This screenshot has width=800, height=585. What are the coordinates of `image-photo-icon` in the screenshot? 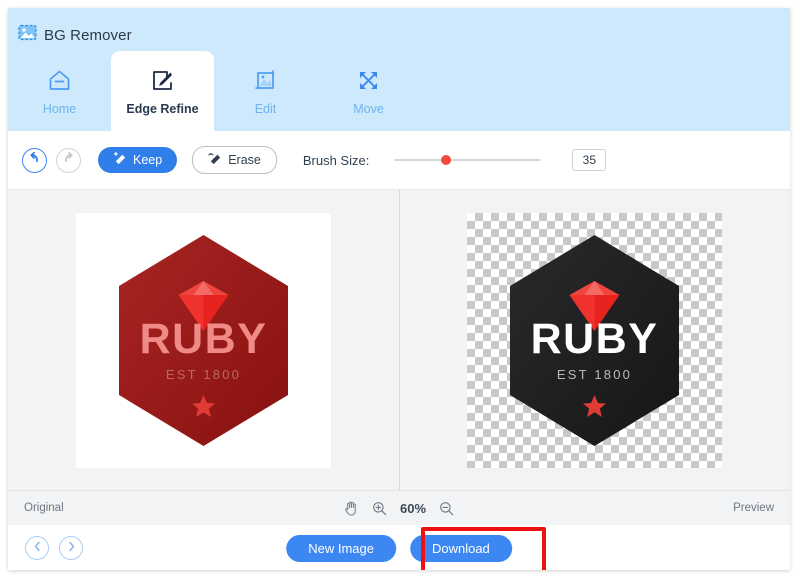 It's located at (27, 35).